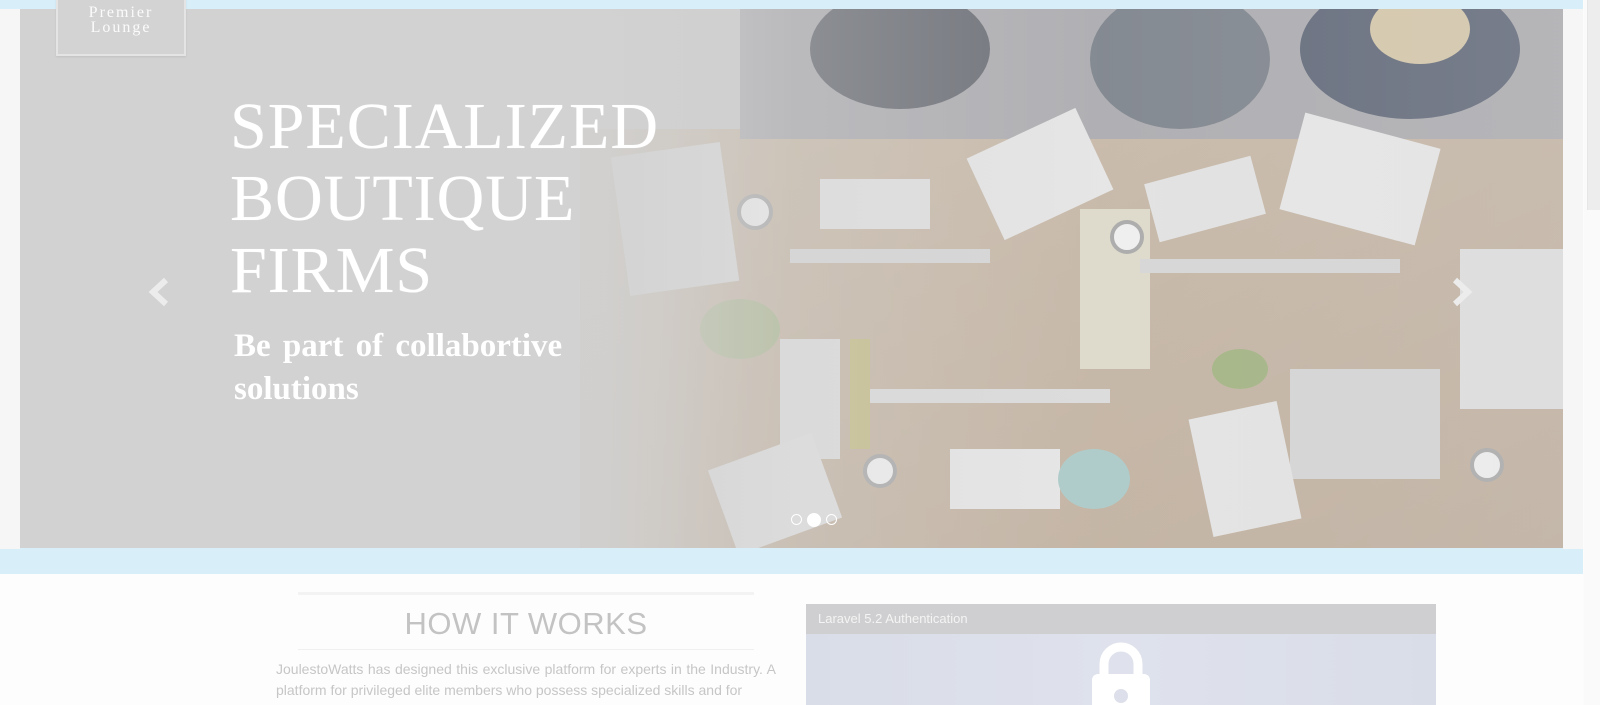 The image size is (1600, 705). I want to click on lock-icon, so click(1121, 673).